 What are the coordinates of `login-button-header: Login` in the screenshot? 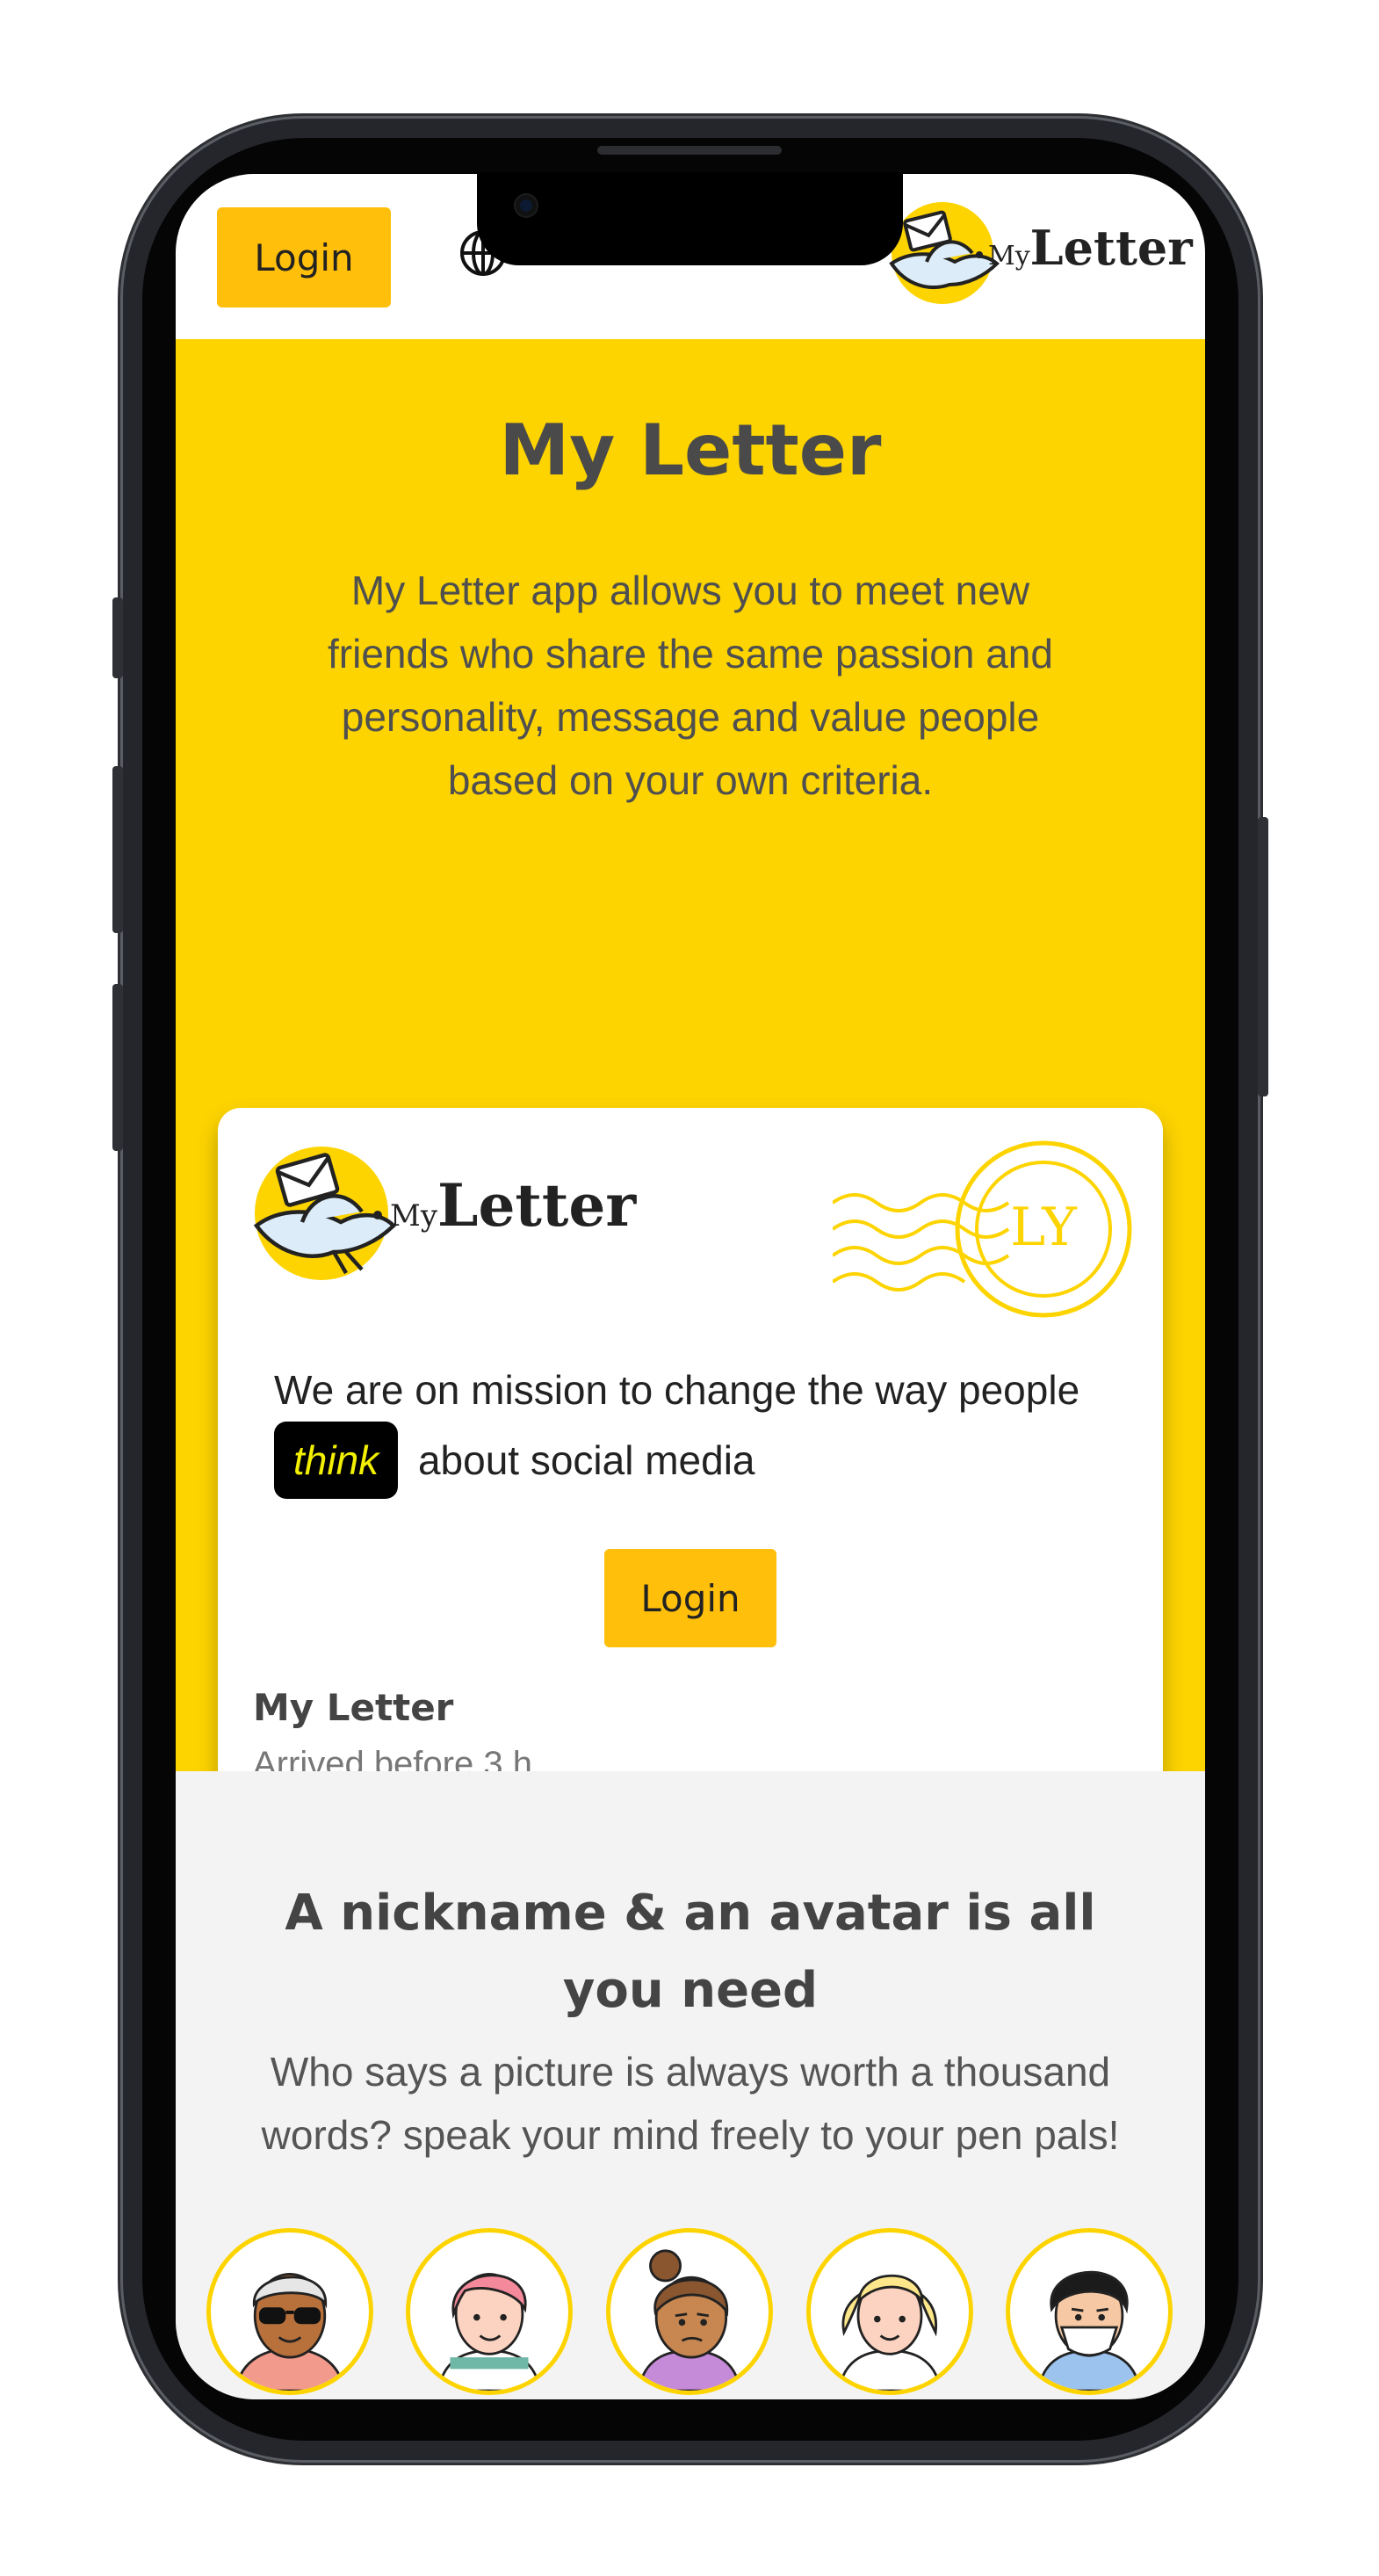 It's located at (304, 257).